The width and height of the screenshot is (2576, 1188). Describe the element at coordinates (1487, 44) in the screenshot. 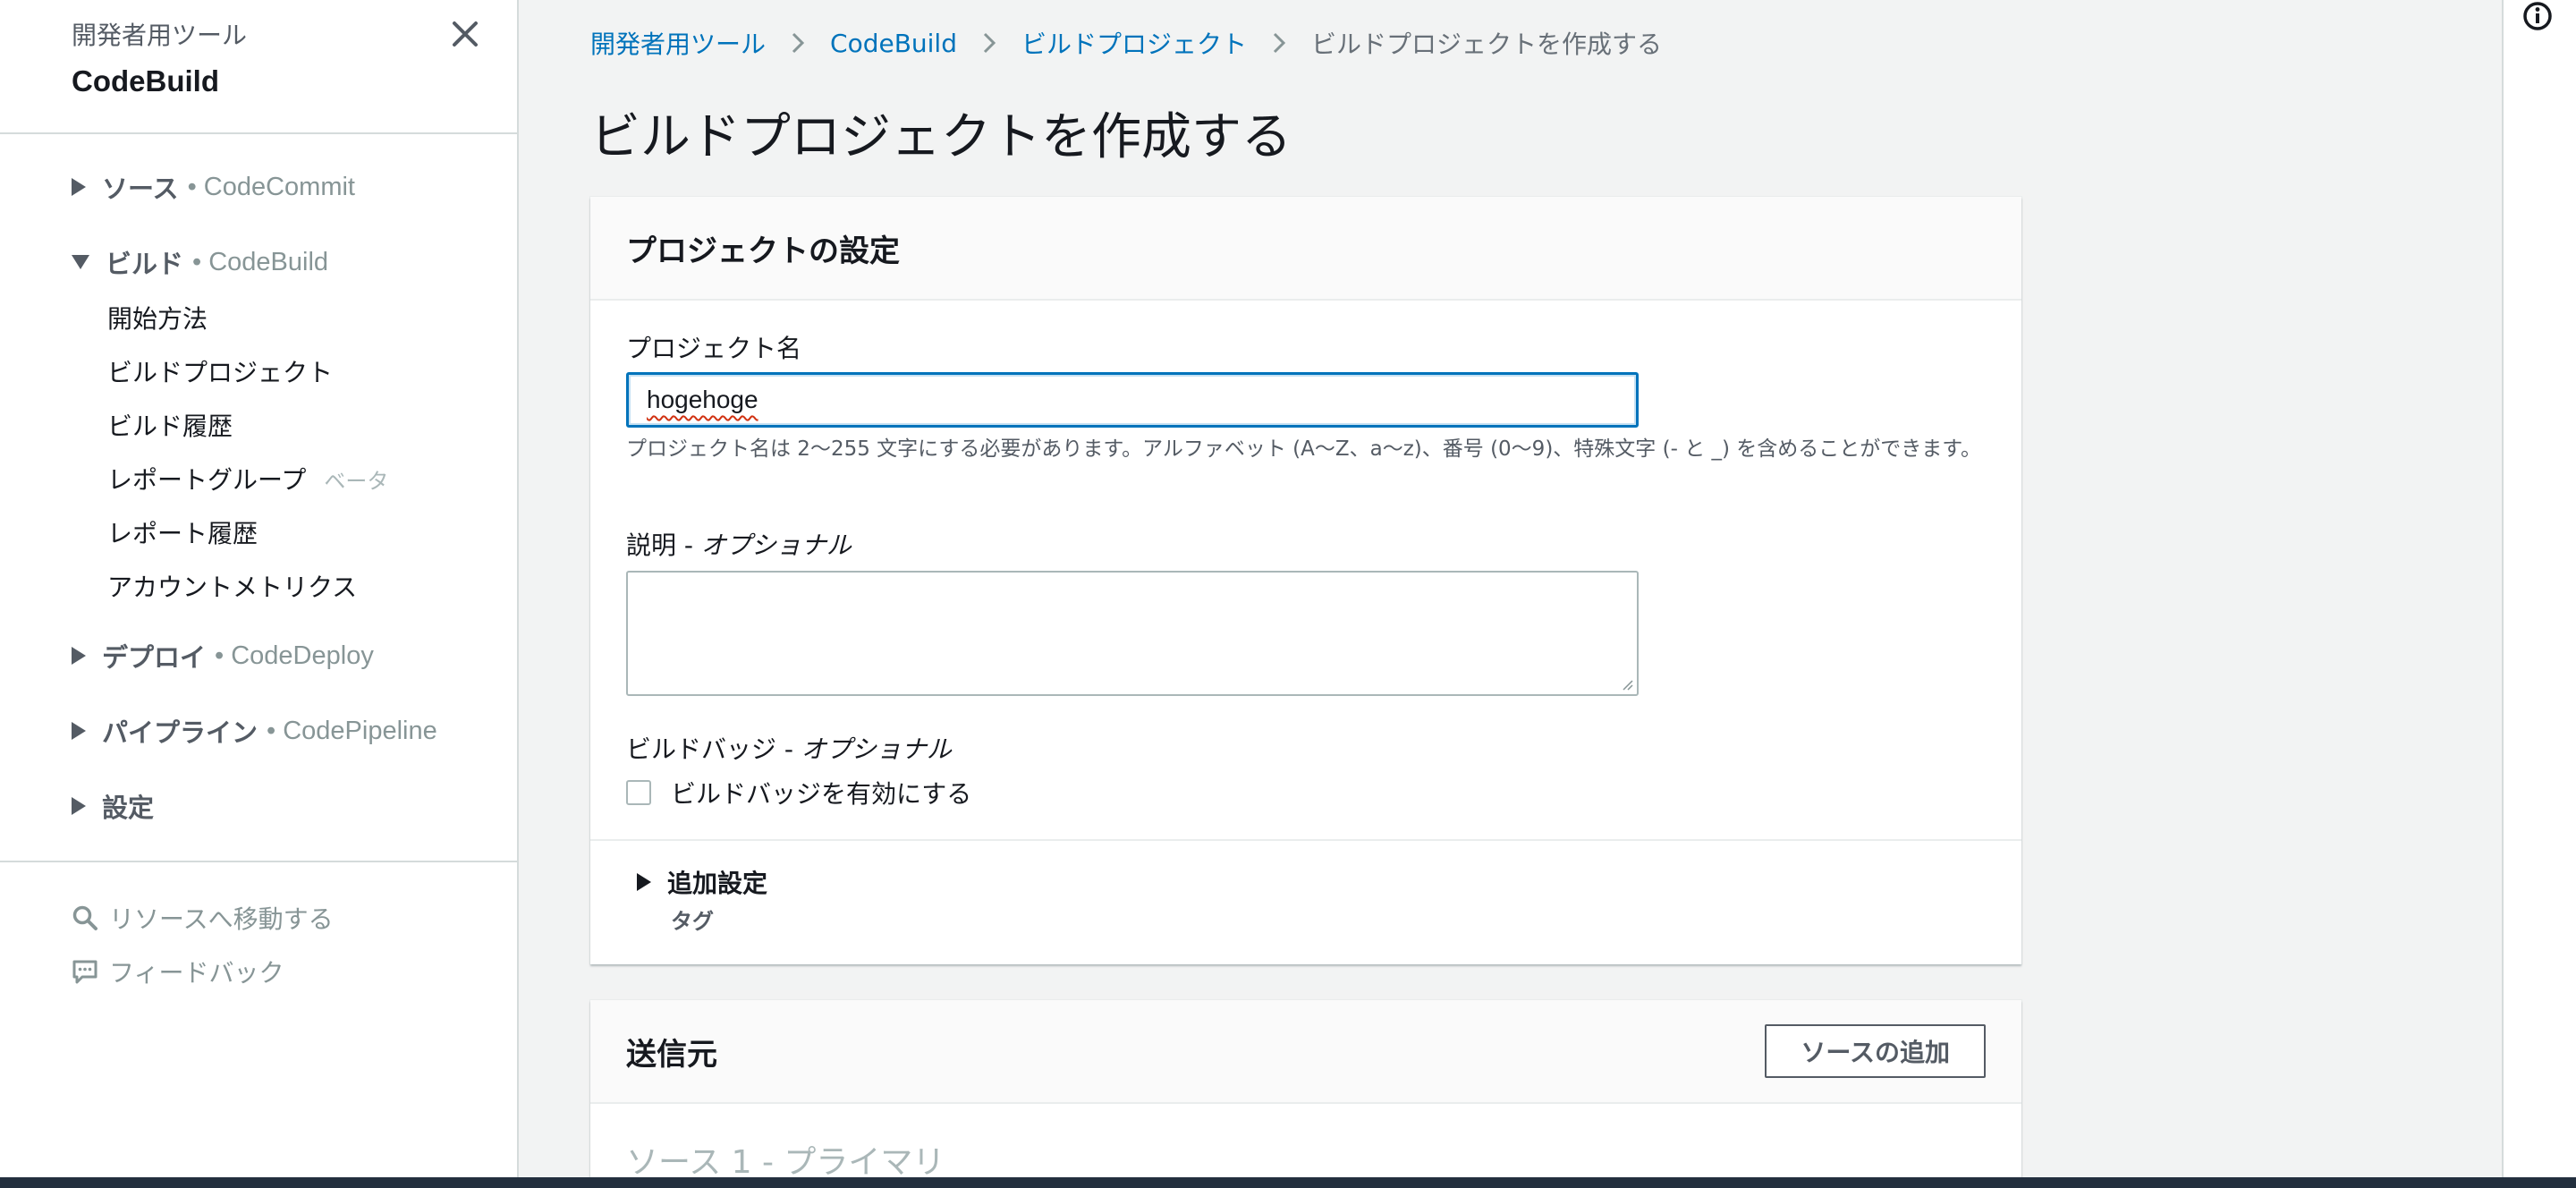

I see `breadcrumb-current: ビルドプロジェクトを作成する` at that location.